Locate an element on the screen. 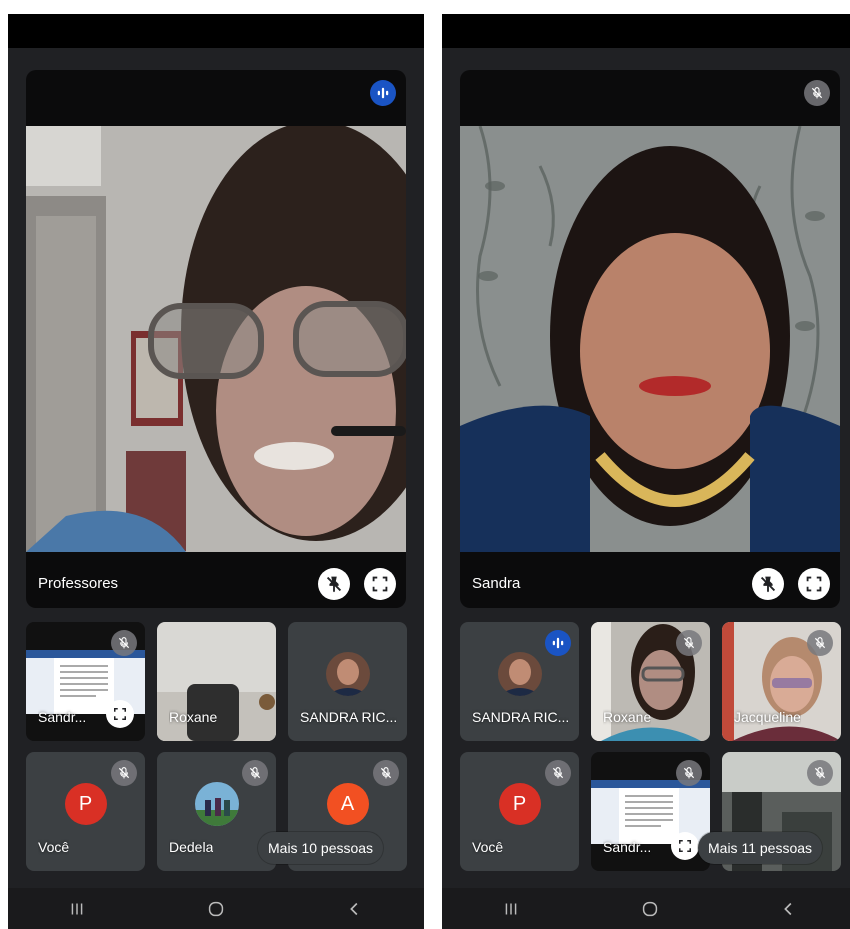  more-participants-button: Mais 11 pessoas is located at coordinates (760, 848).